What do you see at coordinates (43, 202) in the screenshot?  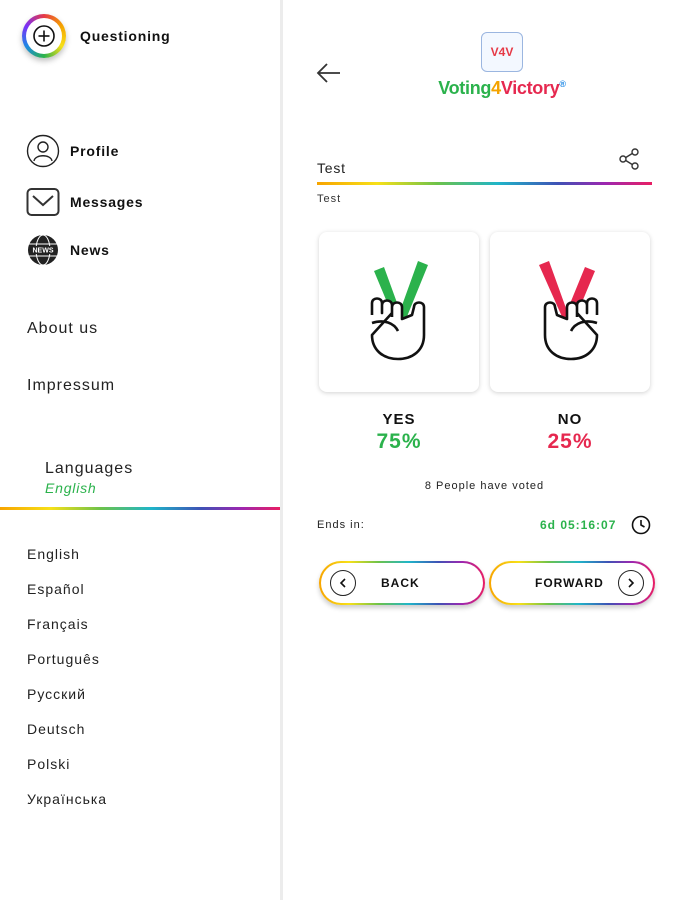 I see `envelope-icon` at bounding box center [43, 202].